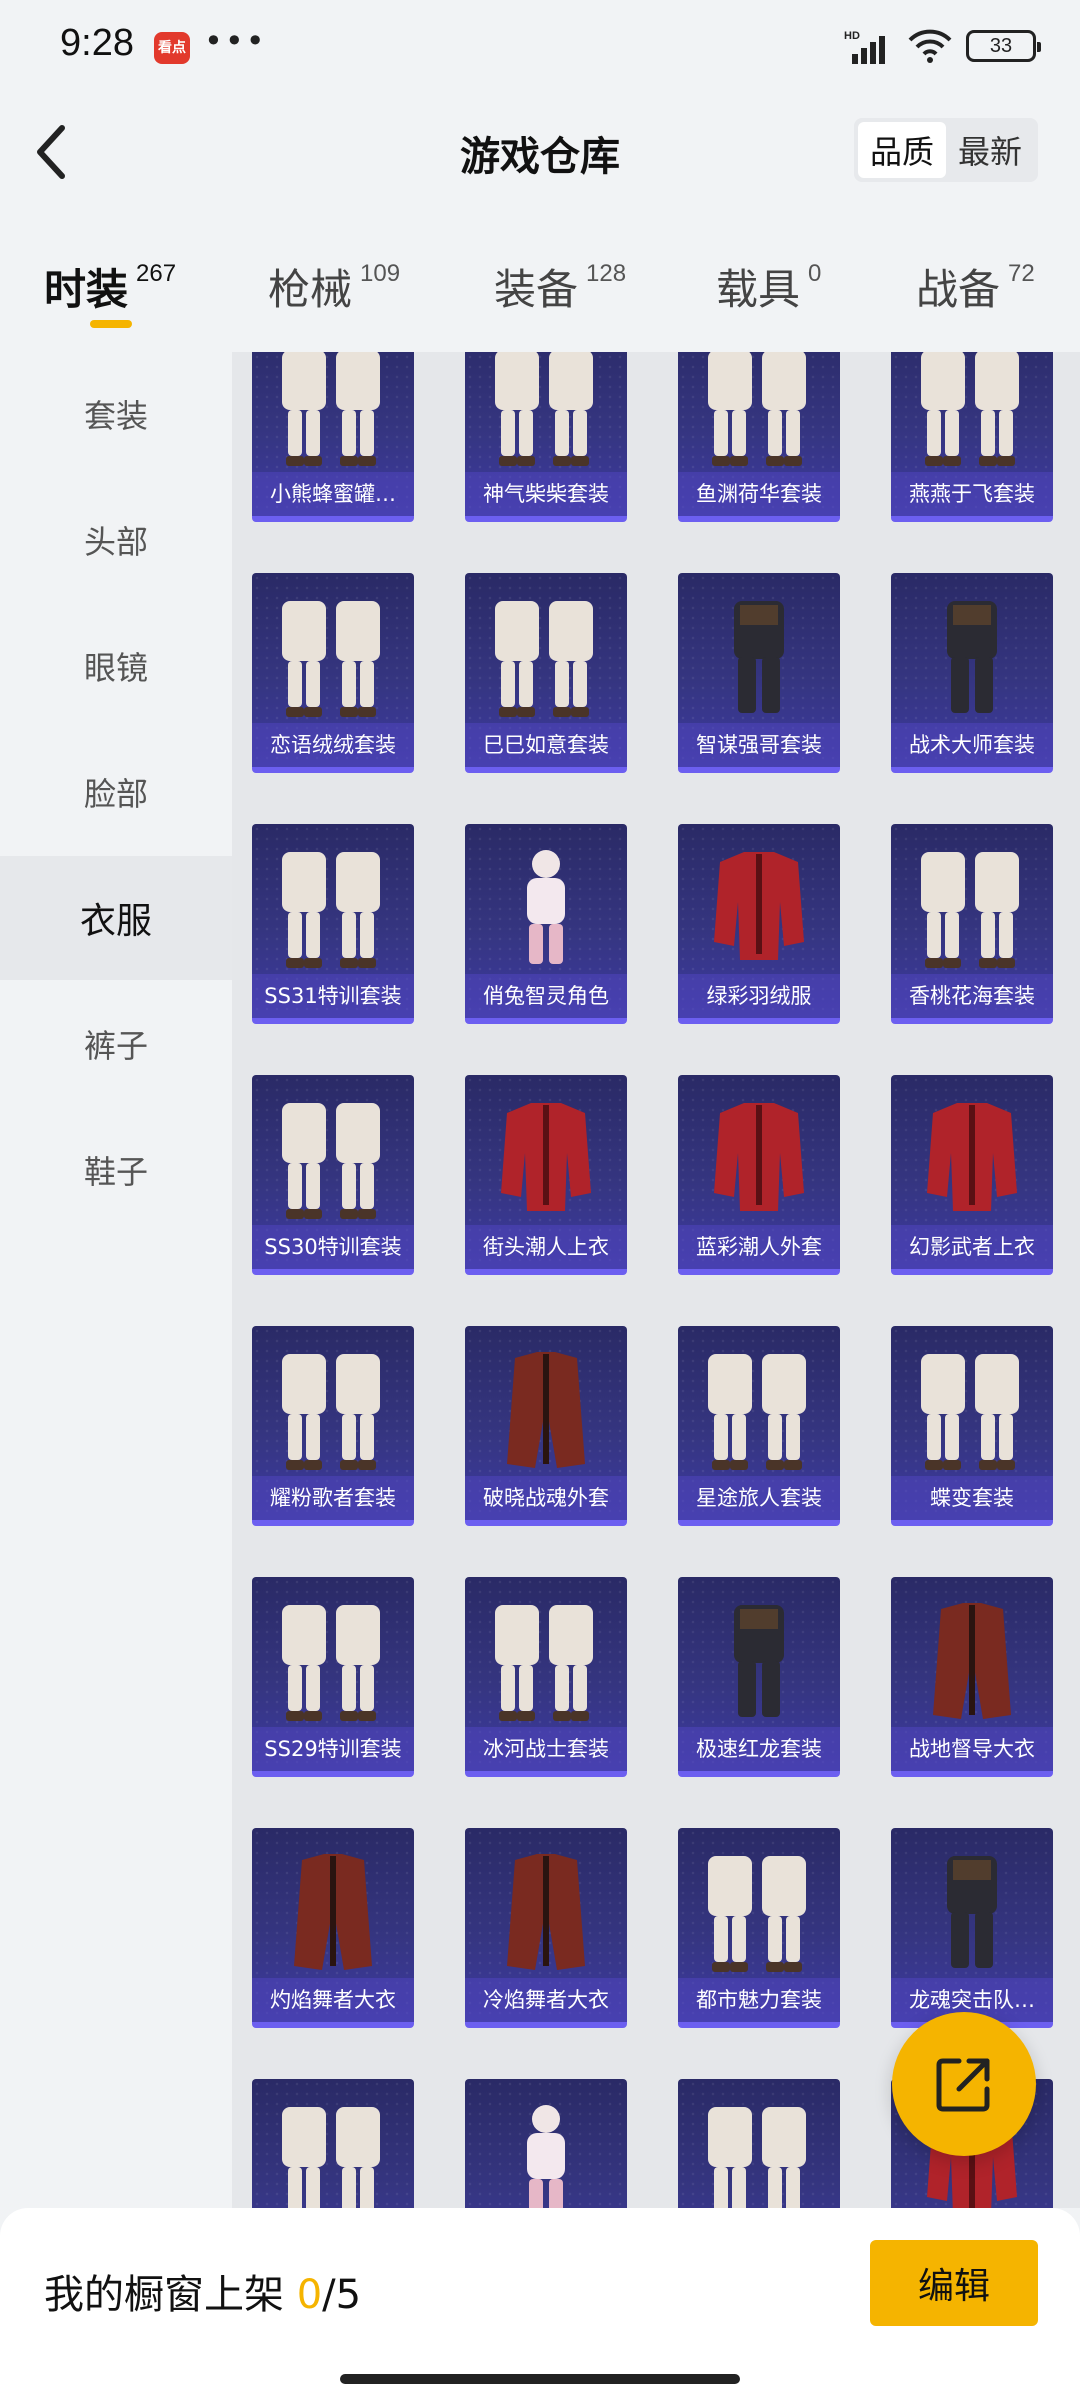 The width and height of the screenshot is (1080, 2400). I want to click on tab-count: 72, so click(1021, 273).